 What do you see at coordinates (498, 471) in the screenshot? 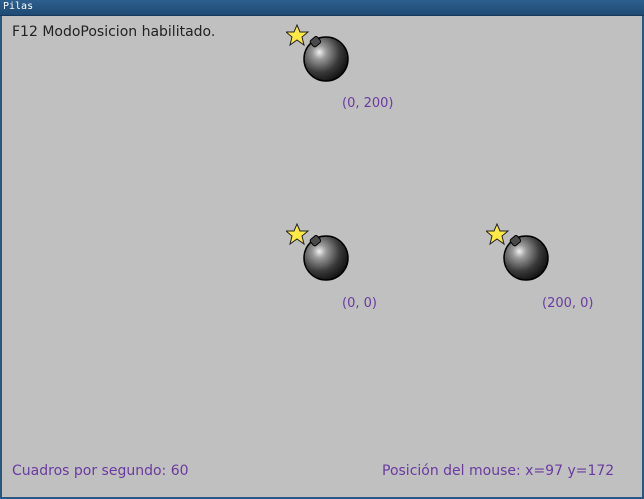
I see `mouse-position: Posición del mouse: x=97 y=172` at bounding box center [498, 471].